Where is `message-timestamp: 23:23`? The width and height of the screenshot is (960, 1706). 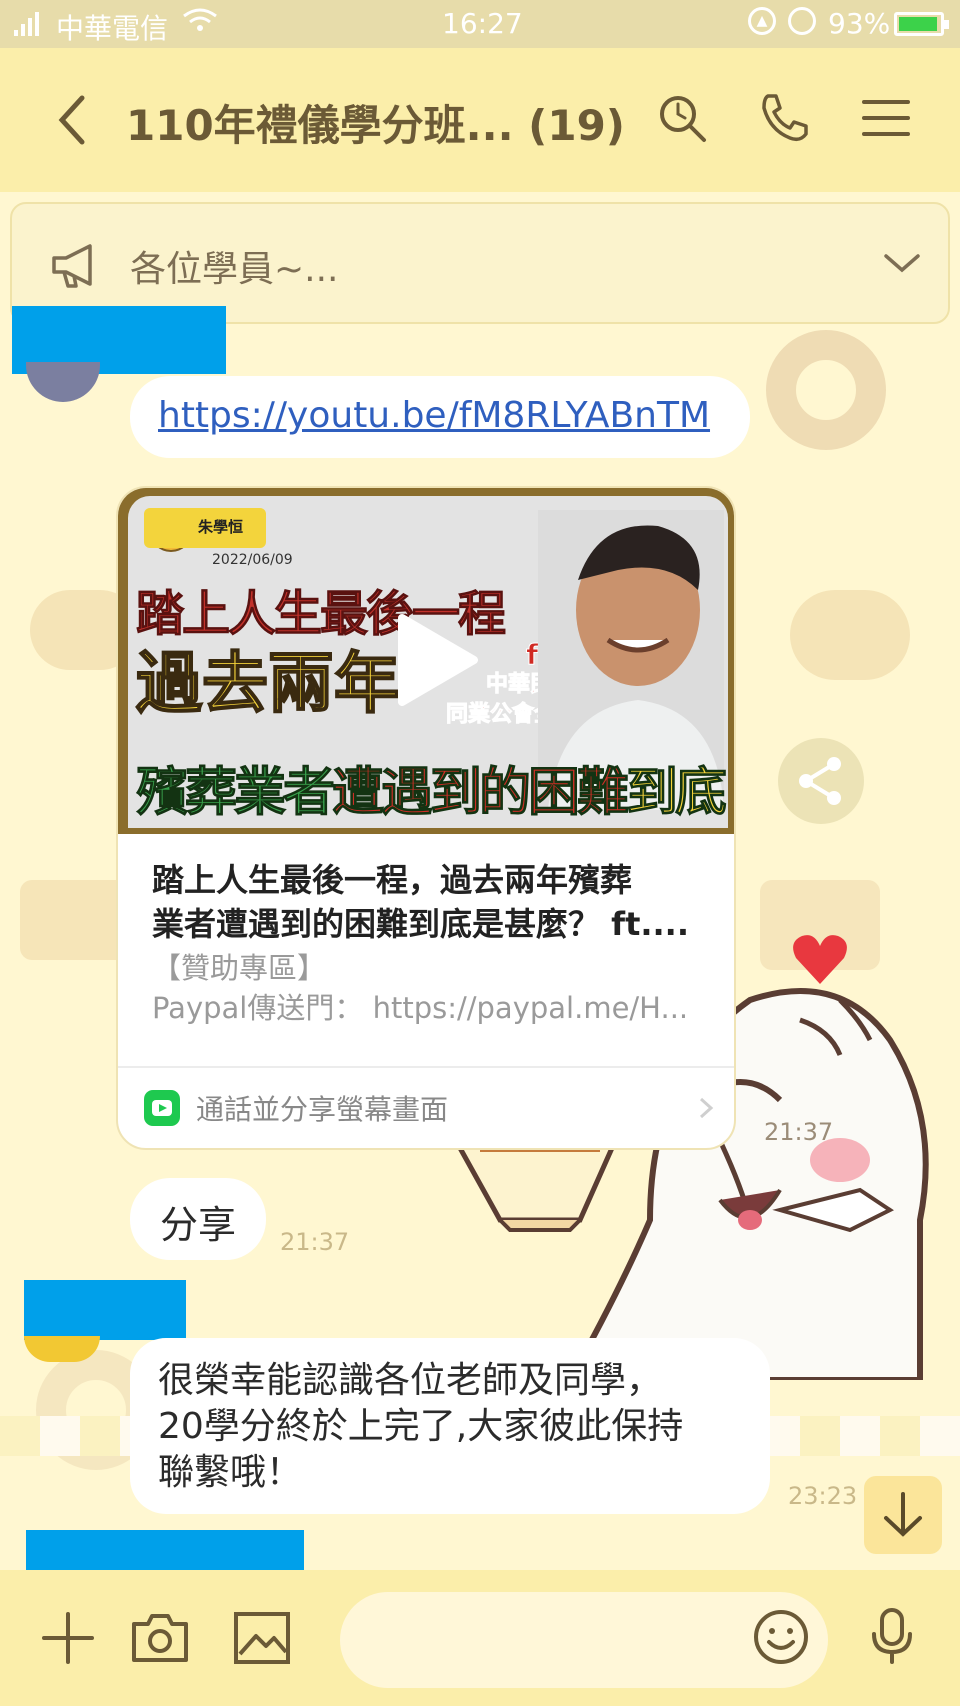
message-timestamp: 23:23 is located at coordinates (823, 1496).